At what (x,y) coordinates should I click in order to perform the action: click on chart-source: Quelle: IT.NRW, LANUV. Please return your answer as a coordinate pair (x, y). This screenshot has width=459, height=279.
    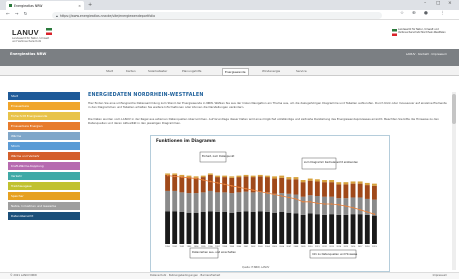
    Looking at the image, I should click on (256, 267).